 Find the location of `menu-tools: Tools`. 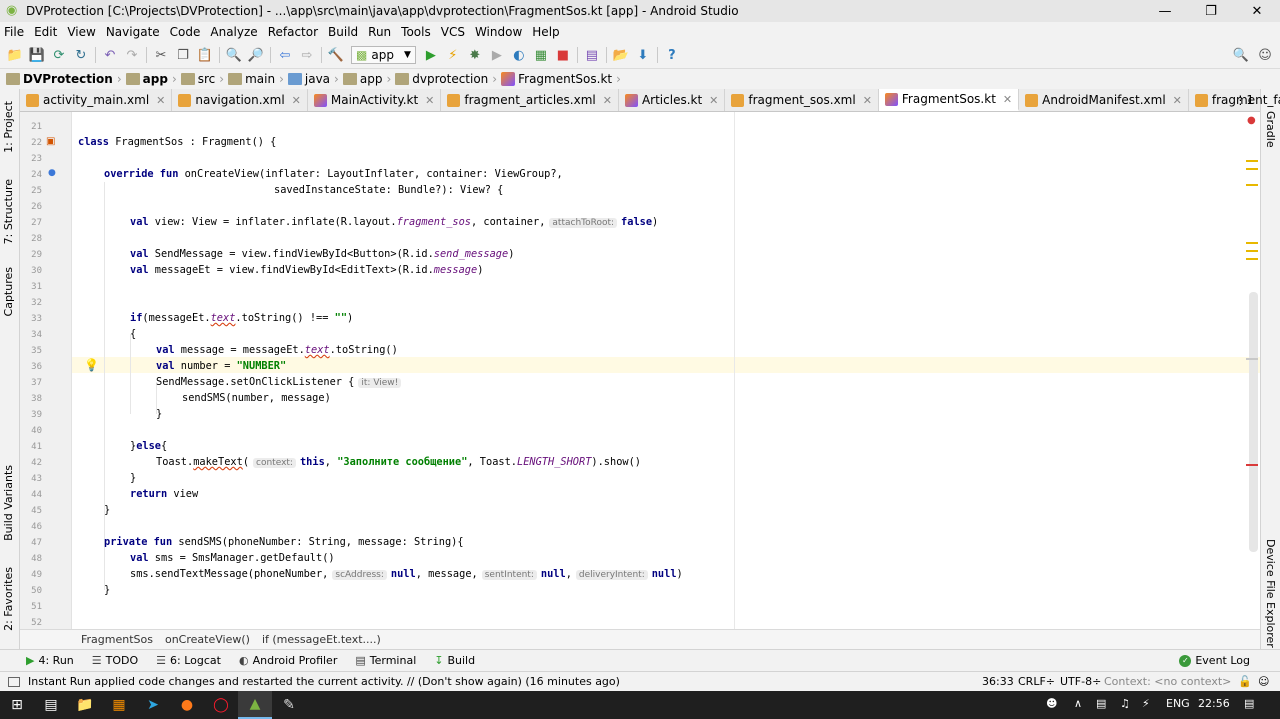

menu-tools: Tools is located at coordinates (416, 32).